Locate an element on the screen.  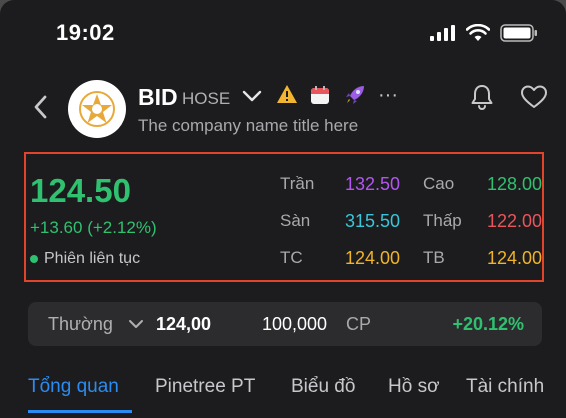
tab-pinetree-pt: Pinetree PT is located at coordinates (205, 387).